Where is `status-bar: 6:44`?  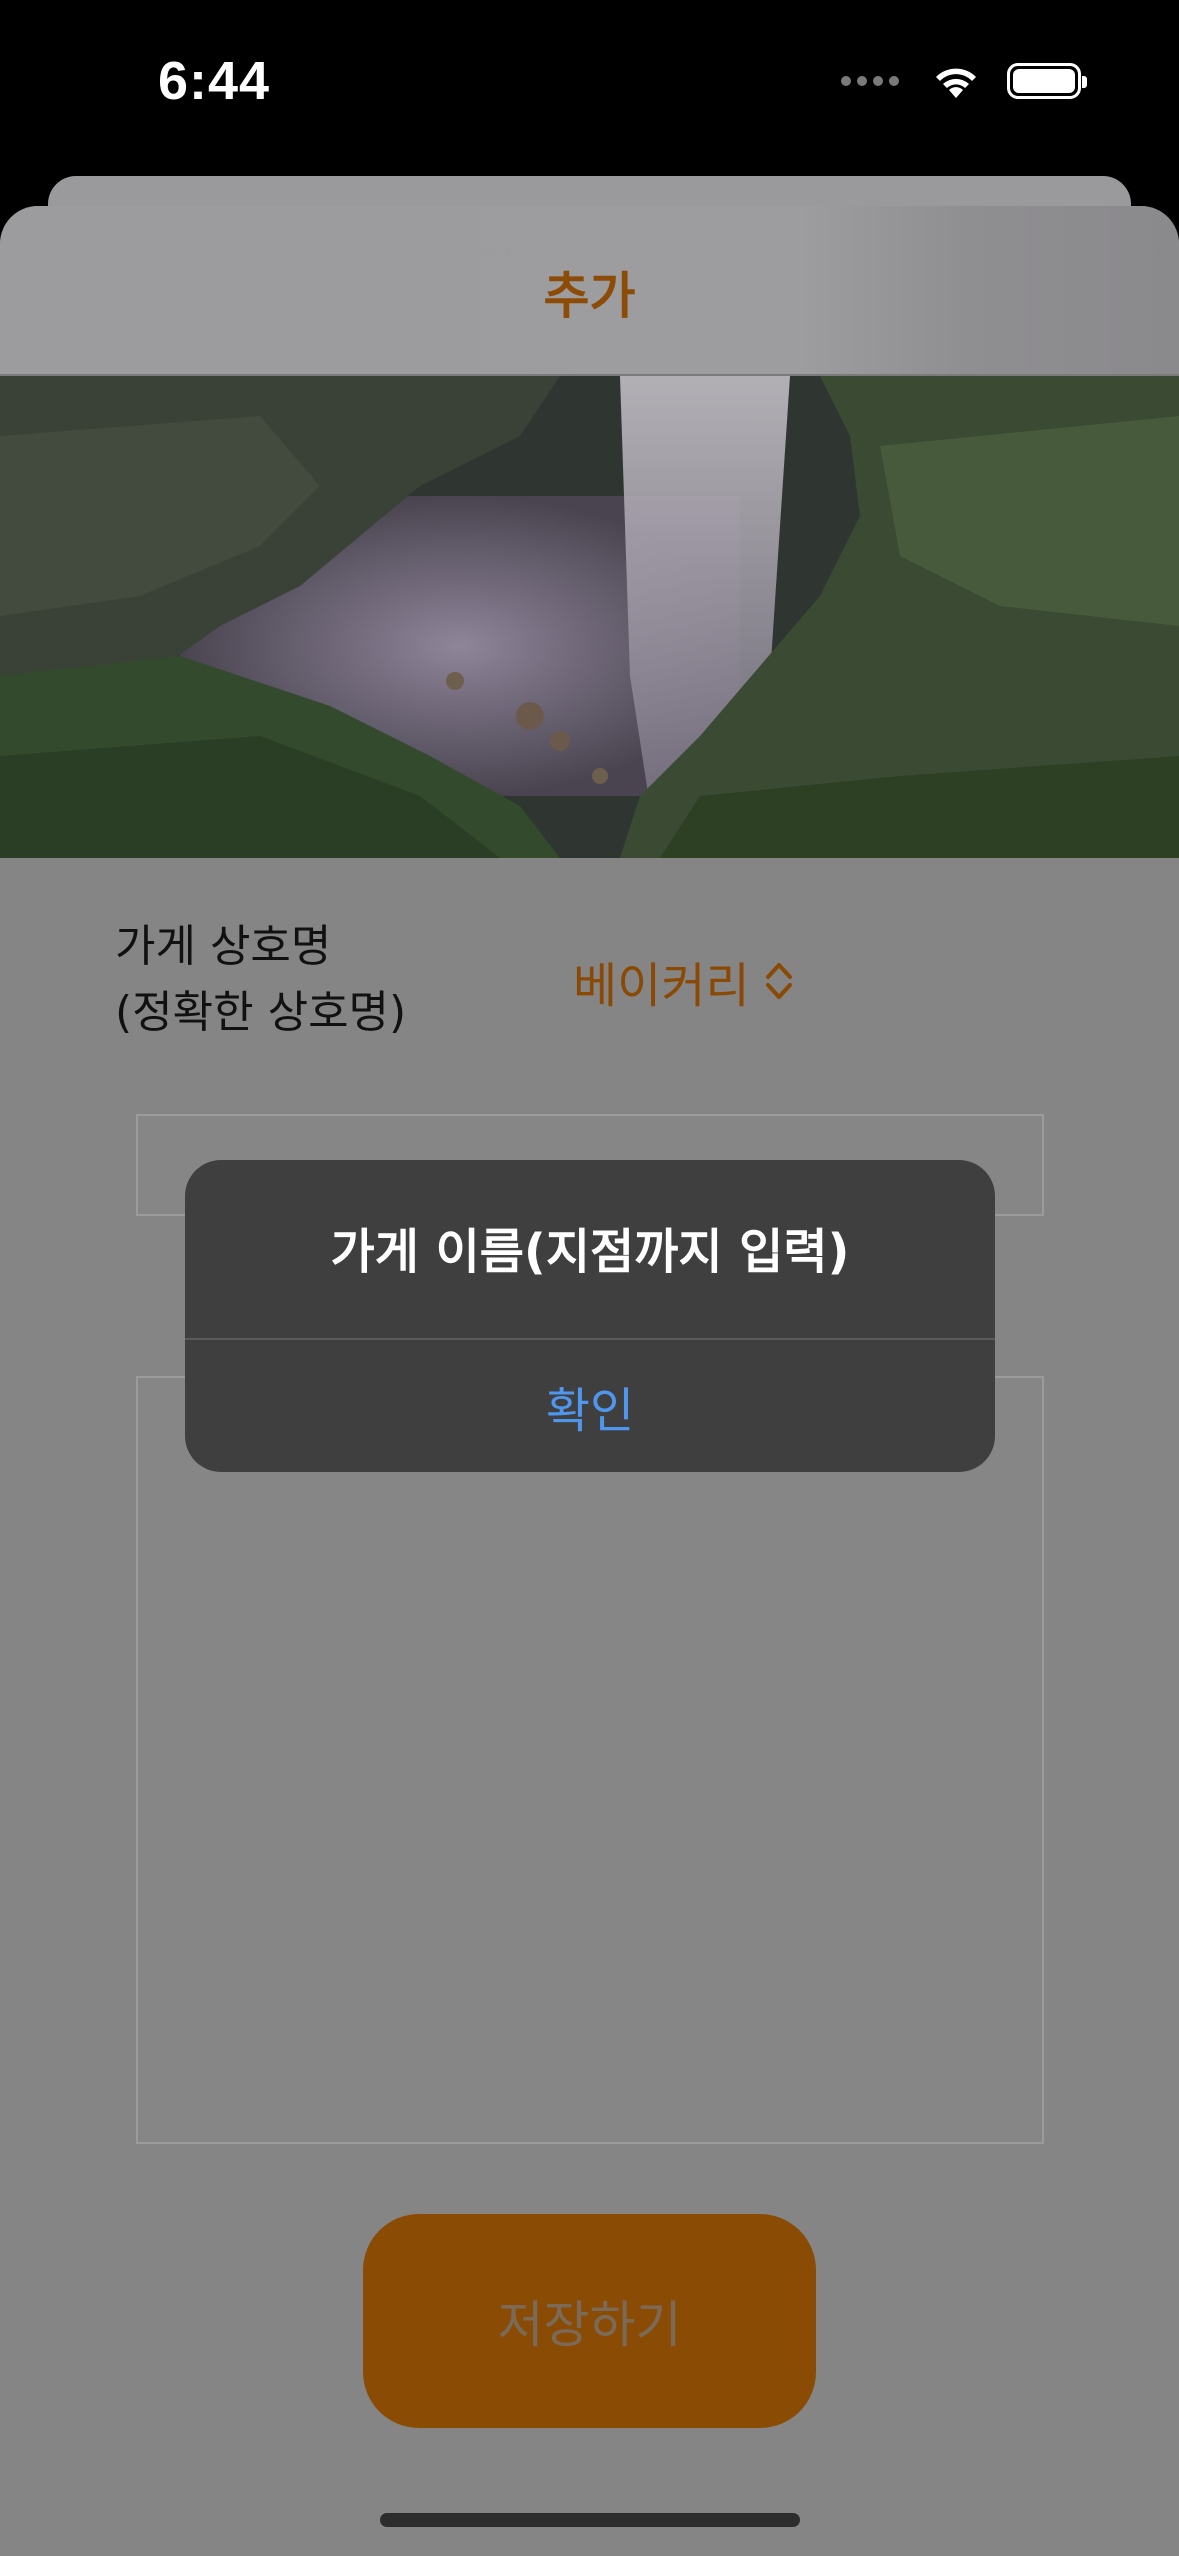
status-bar: 6:44 is located at coordinates (589, 87).